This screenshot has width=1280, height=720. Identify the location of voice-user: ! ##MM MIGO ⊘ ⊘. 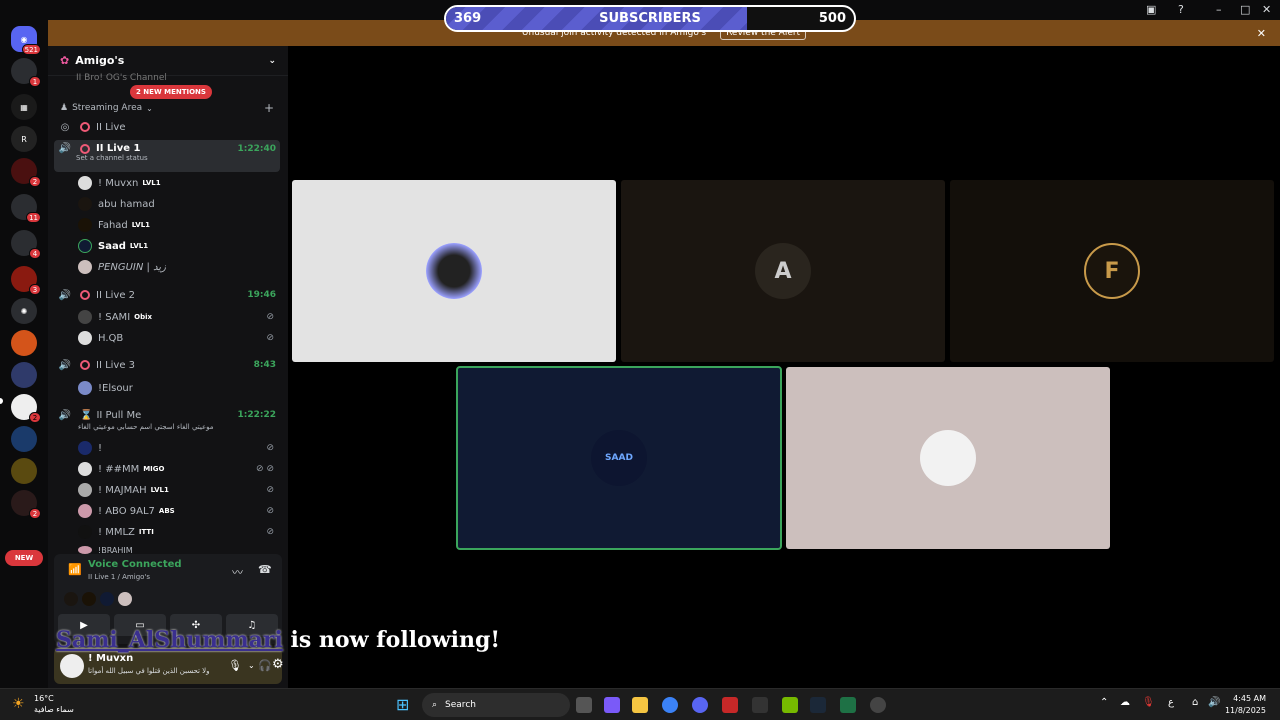
(168, 469).